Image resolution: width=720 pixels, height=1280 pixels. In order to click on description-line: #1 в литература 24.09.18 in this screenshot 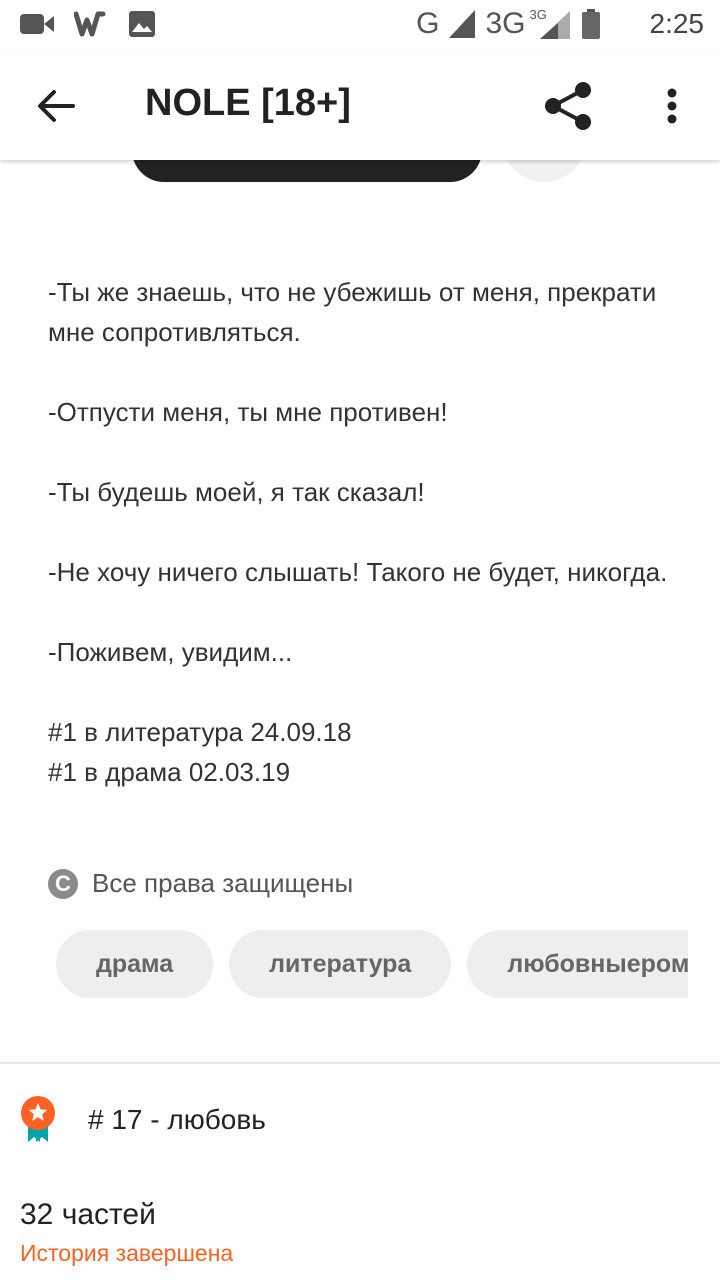, I will do `click(200, 732)`.